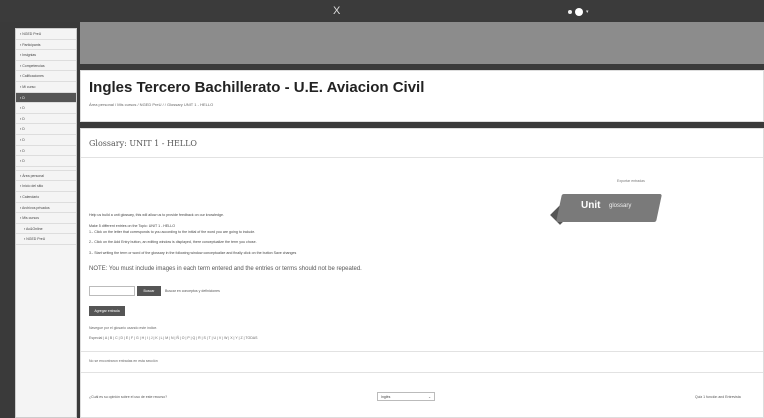 Image resolution: width=764 pixels, height=418 pixels. Describe the element at coordinates (46, 229) in the screenshot. I see `sidebar-item: ▪ Ac&Online` at that location.